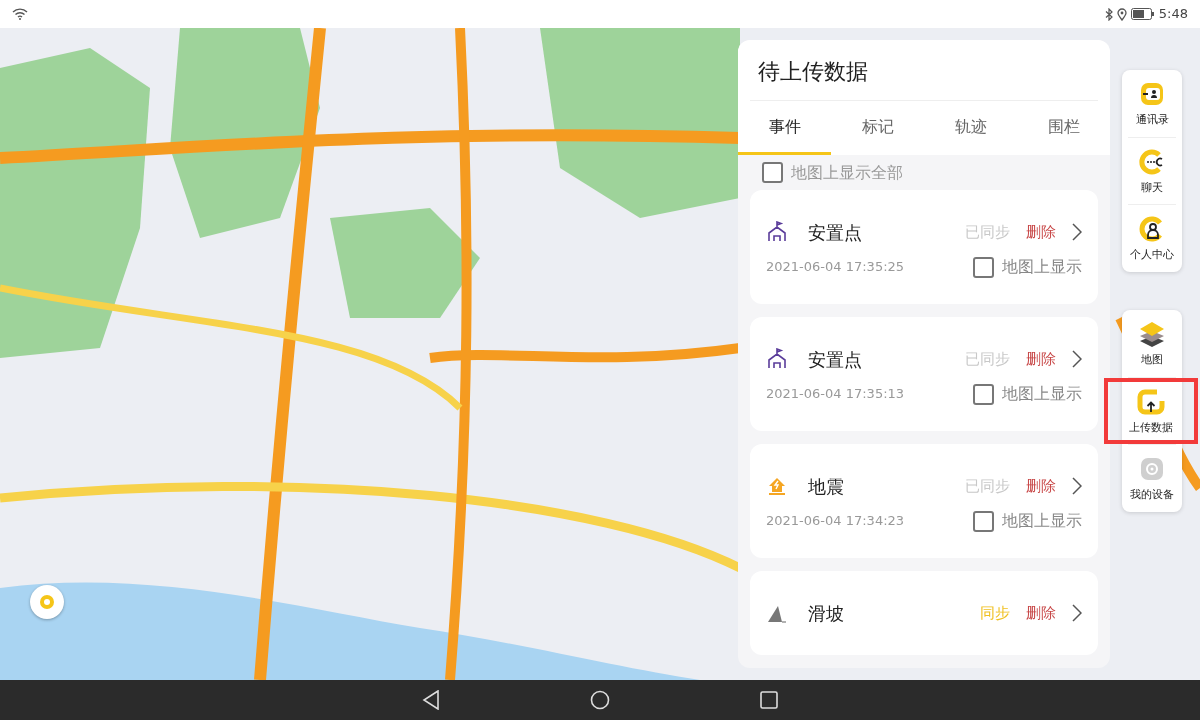 Image resolution: width=1200 pixels, height=720 pixels. Describe the element at coordinates (1142, 14) in the screenshot. I see `battery-icon` at that location.